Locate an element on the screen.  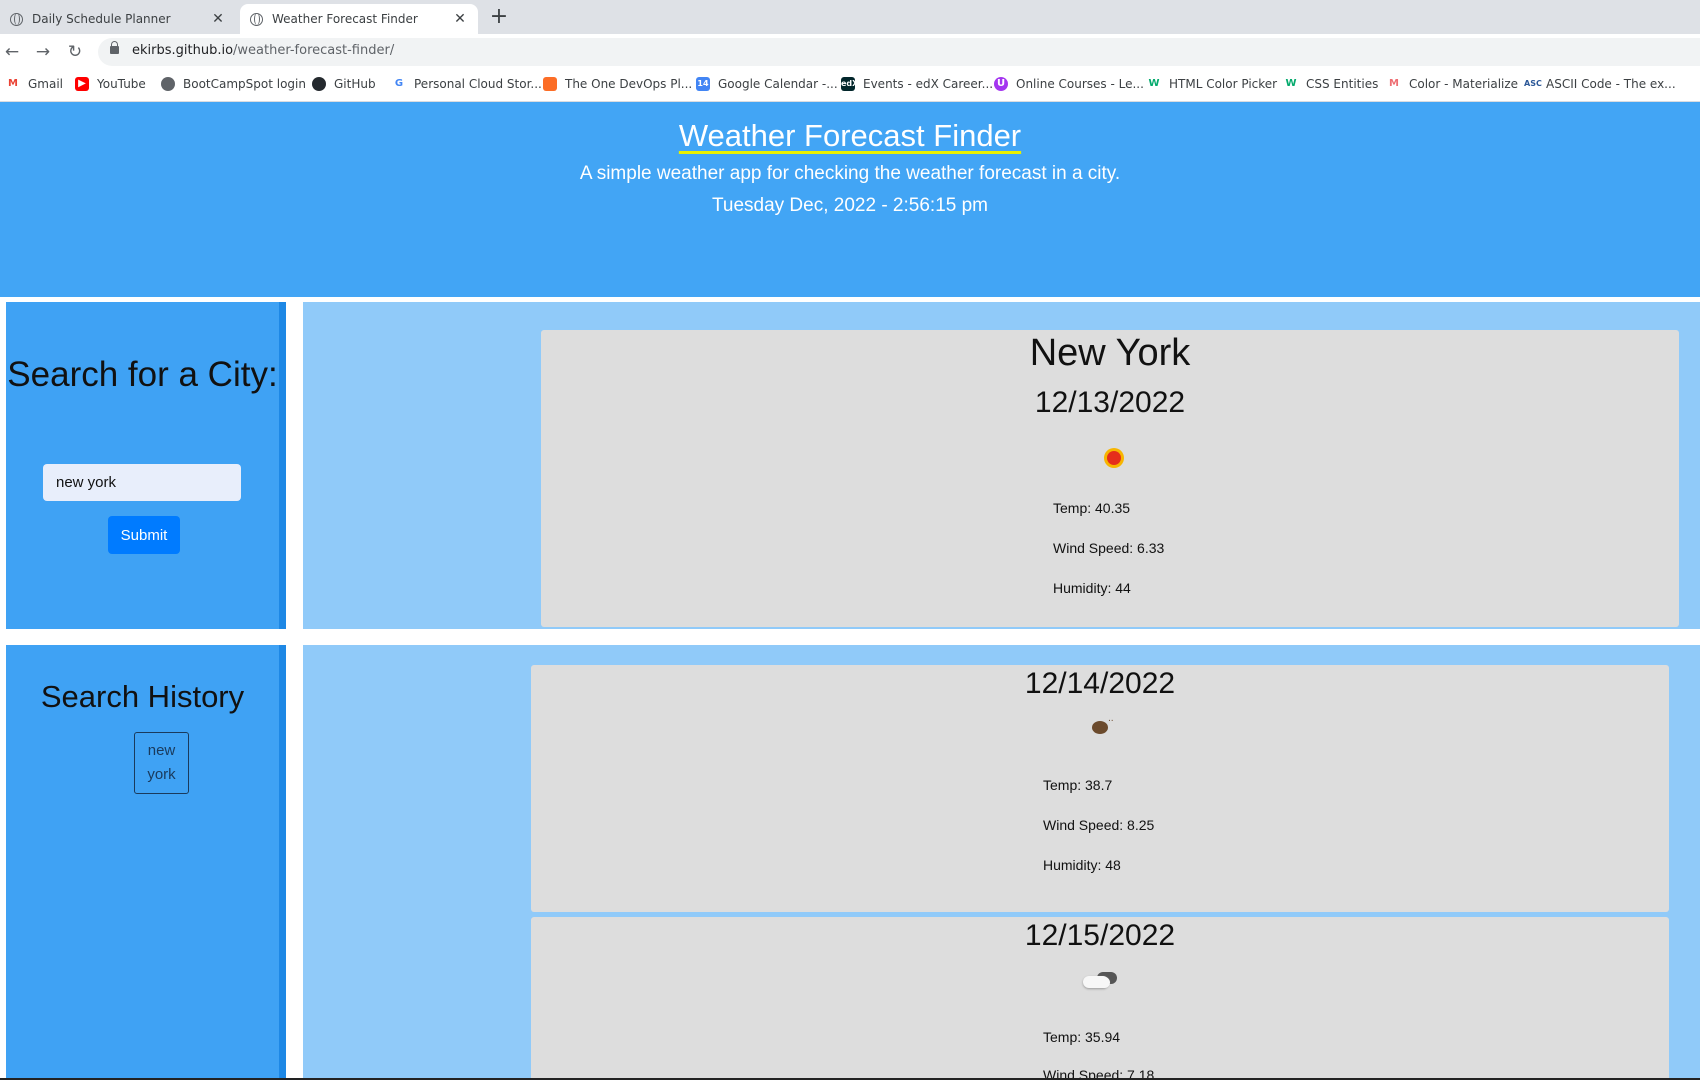
ascii-icon: ASC is located at coordinates (1533, 84).